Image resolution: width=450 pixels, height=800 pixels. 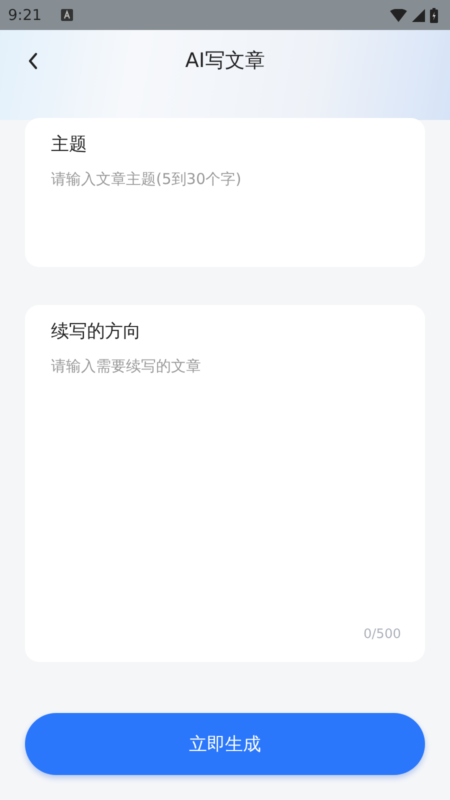 What do you see at coordinates (25, 15) in the screenshot?
I see `status-time: 9:21` at bounding box center [25, 15].